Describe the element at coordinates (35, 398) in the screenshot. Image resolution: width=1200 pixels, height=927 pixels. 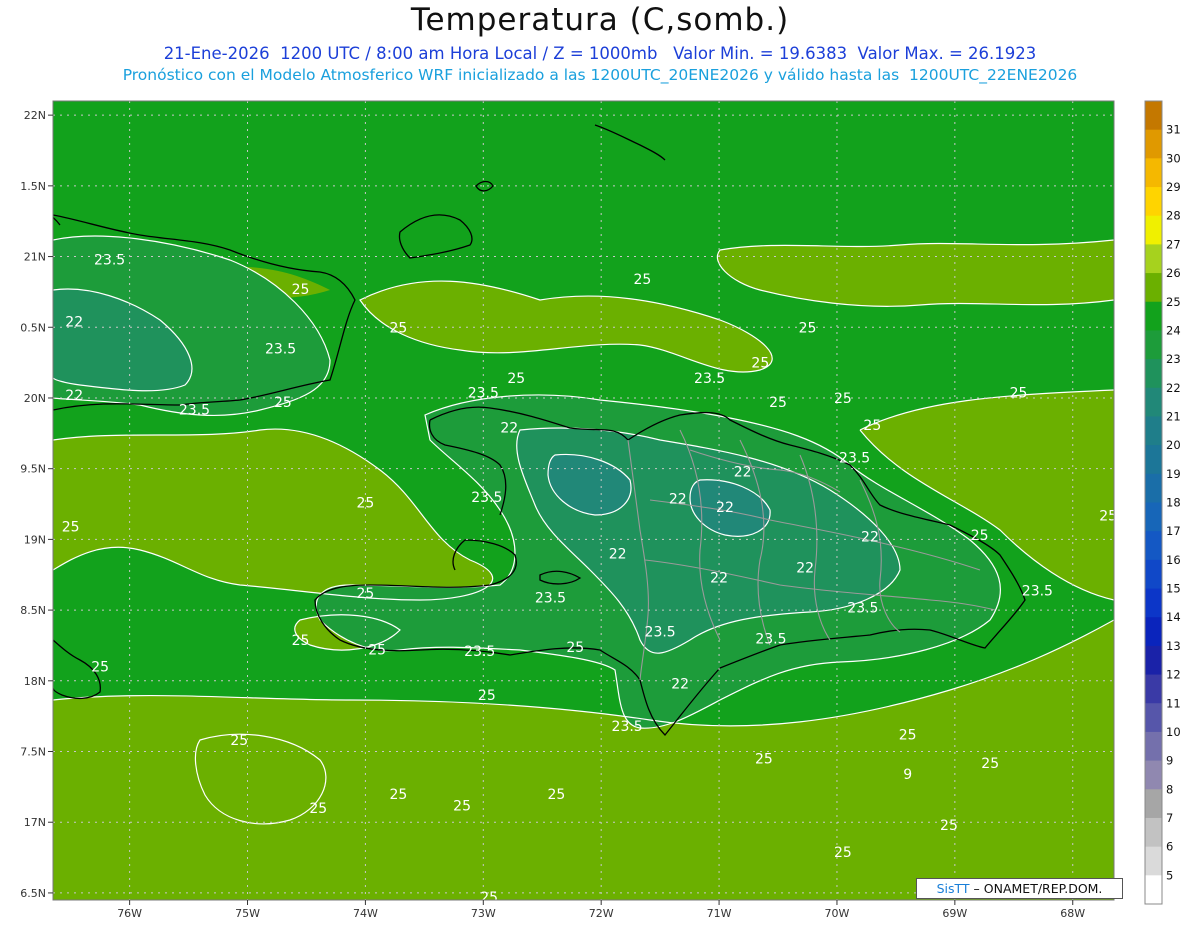
I see `lat-tick-label: 20N` at that location.